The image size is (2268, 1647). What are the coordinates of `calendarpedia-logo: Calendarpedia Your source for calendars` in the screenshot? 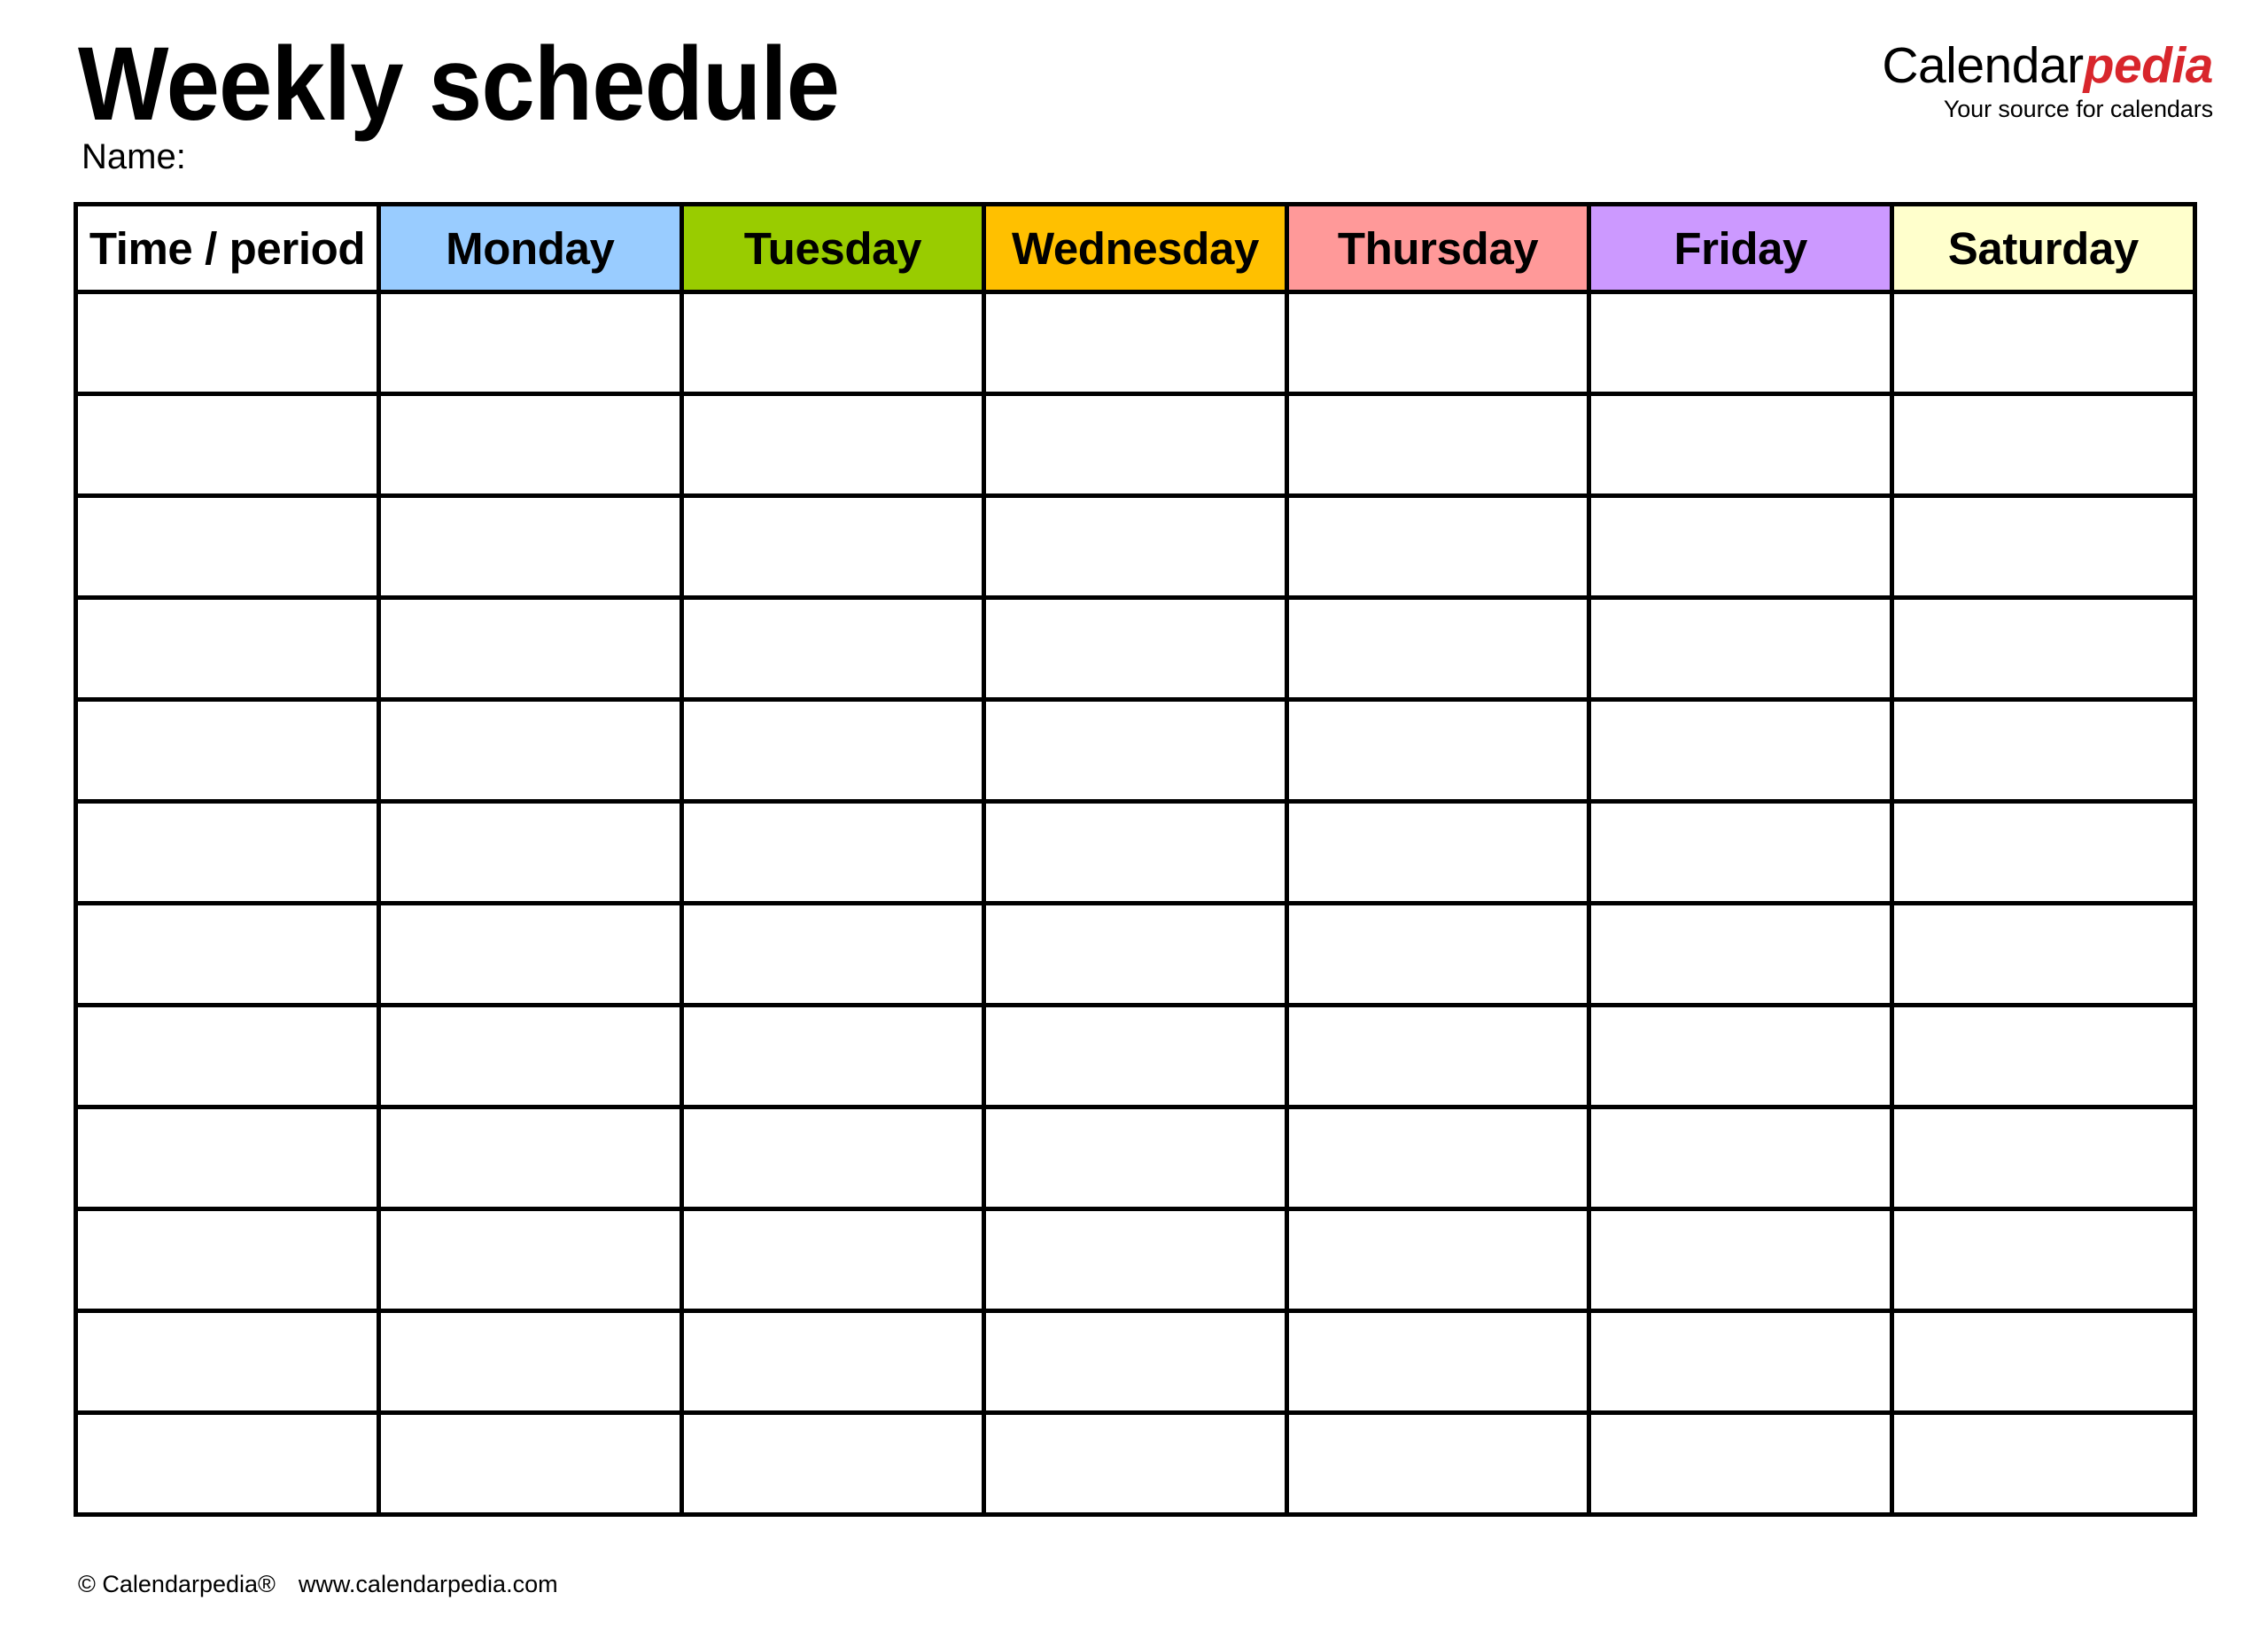 It's located at (2047, 81).